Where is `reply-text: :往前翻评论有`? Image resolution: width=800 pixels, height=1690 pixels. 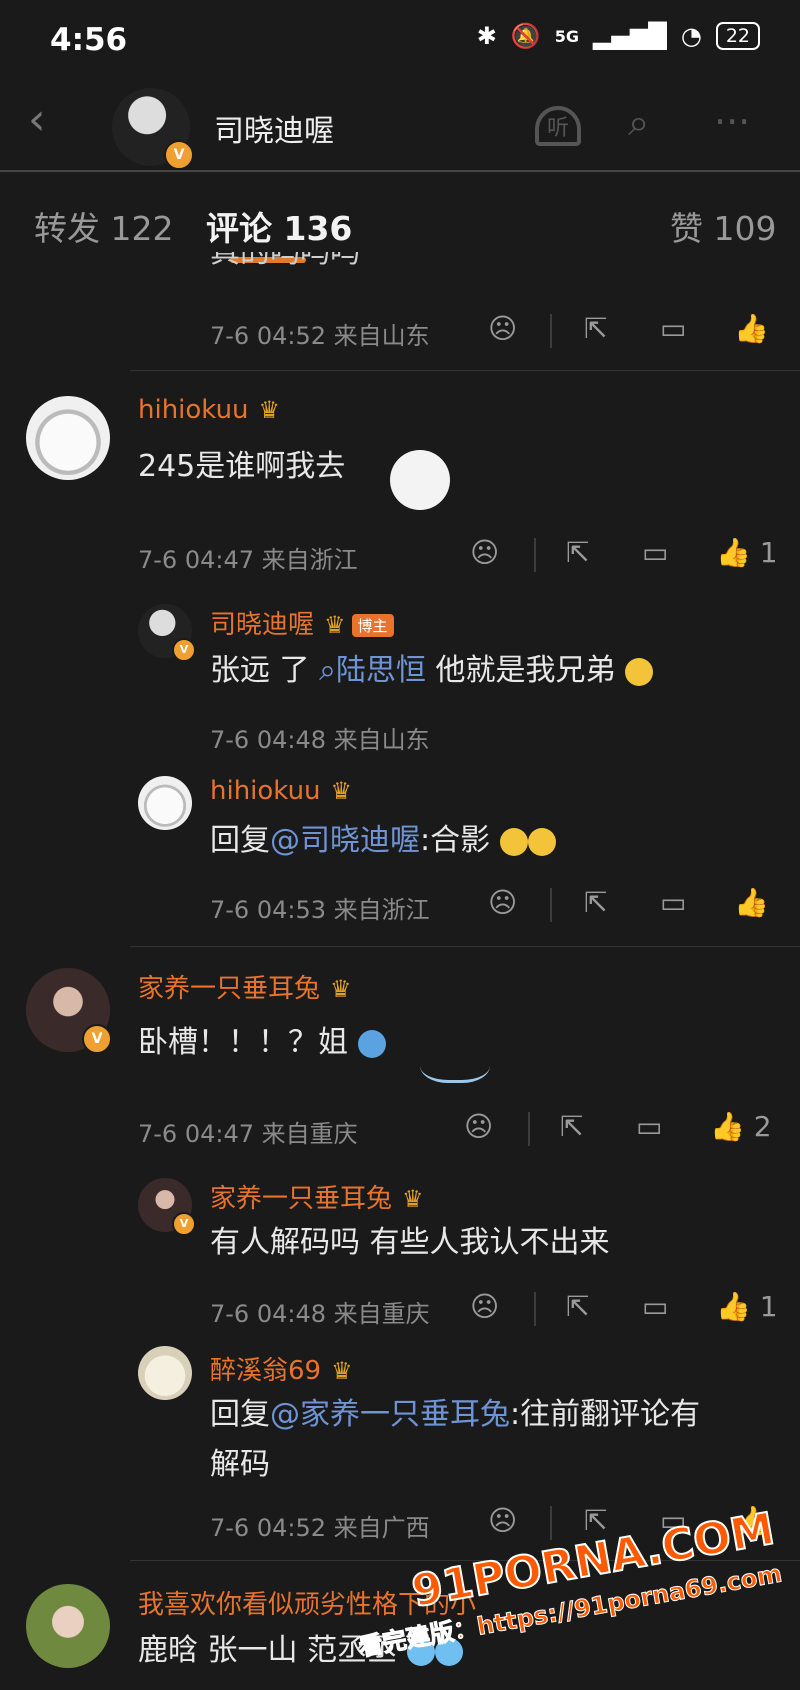
reply-text: :往前翻评论有 is located at coordinates (605, 1414).